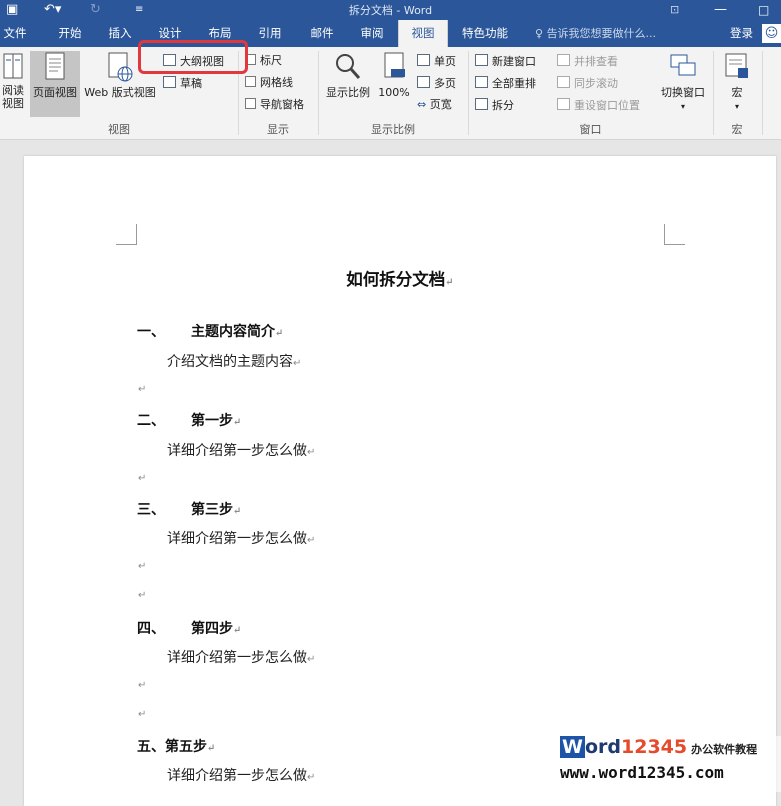 Image resolution: width=781 pixels, height=806 pixels. I want to click on zoom-button: 显示比例, so click(348, 75).